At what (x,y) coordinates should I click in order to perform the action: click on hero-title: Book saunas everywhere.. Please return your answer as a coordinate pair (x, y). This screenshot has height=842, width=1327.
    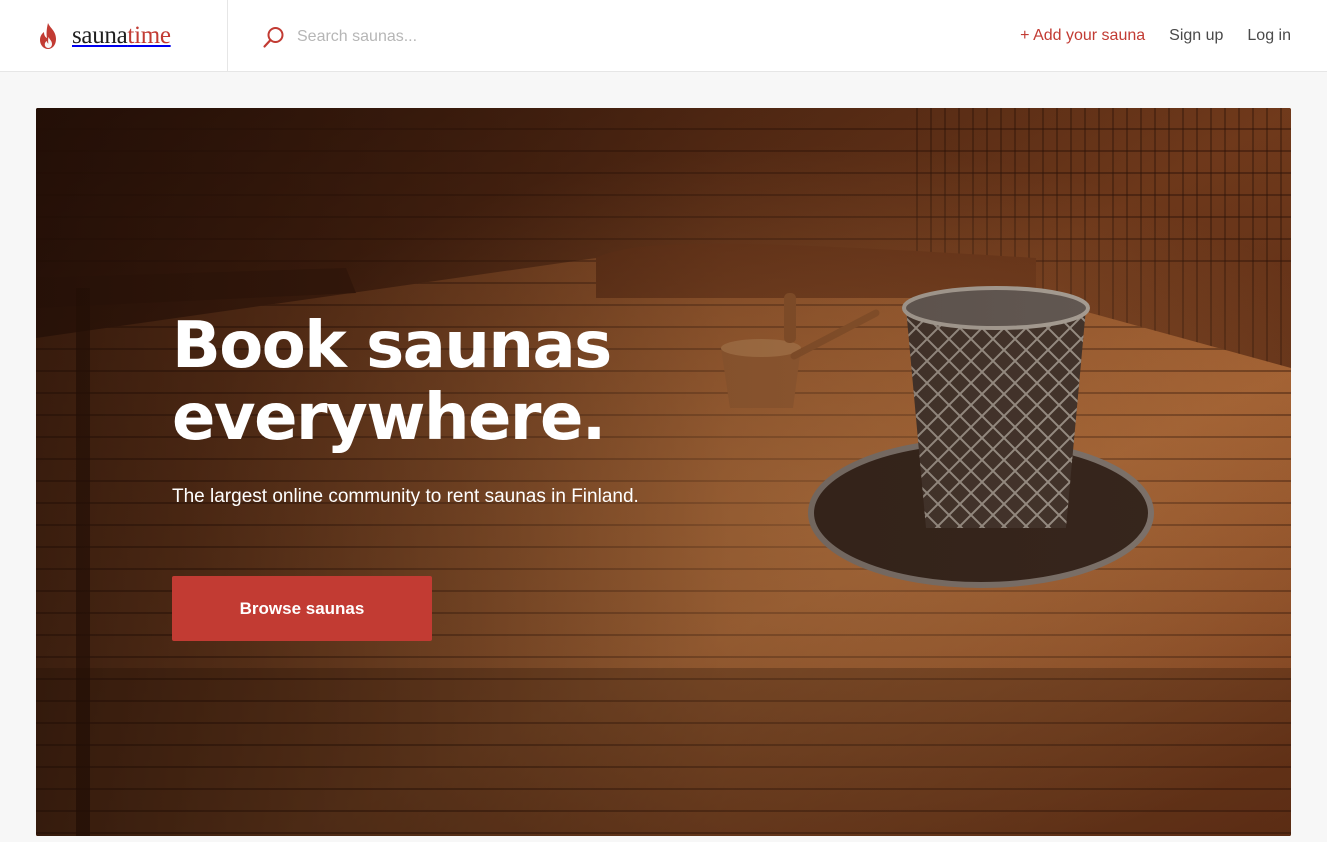
    Looking at the image, I should click on (482, 382).